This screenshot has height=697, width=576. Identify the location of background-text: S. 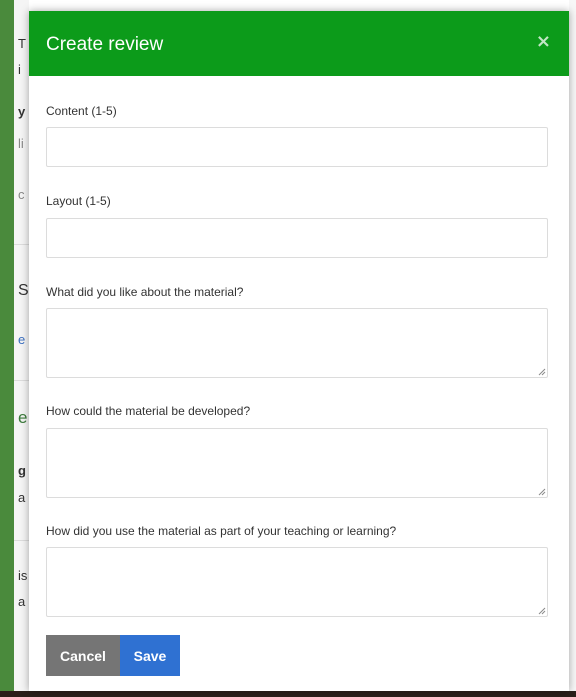
(23, 290).